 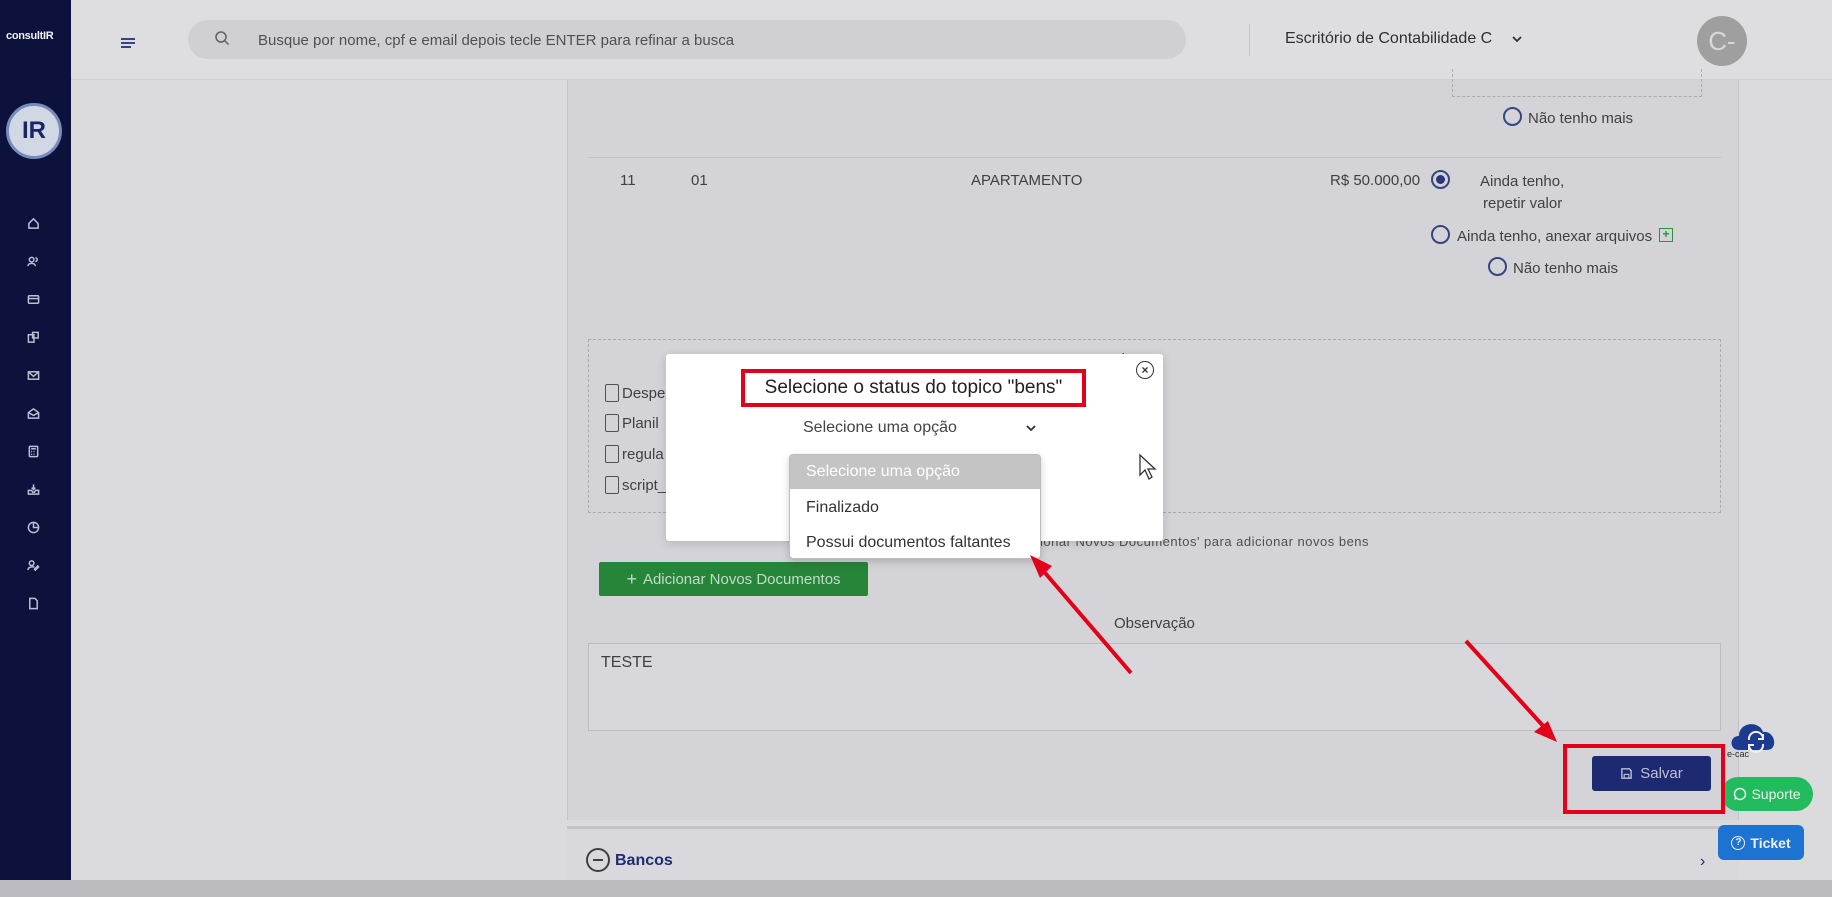 I want to click on annotation-arrows, so click(x=1293, y=648).